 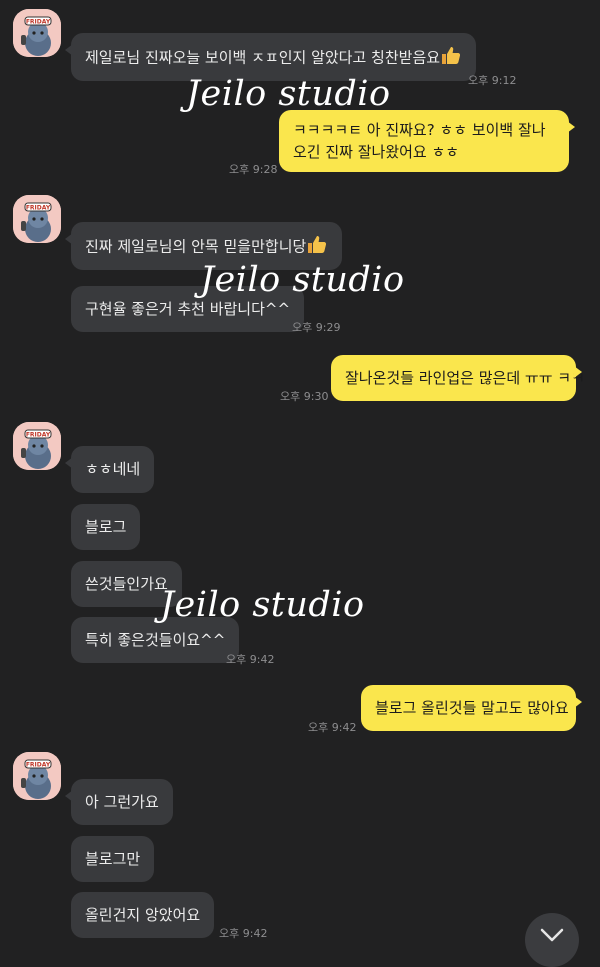 I want to click on message-bubble: 아 그런가요, so click(x=119, y=802).